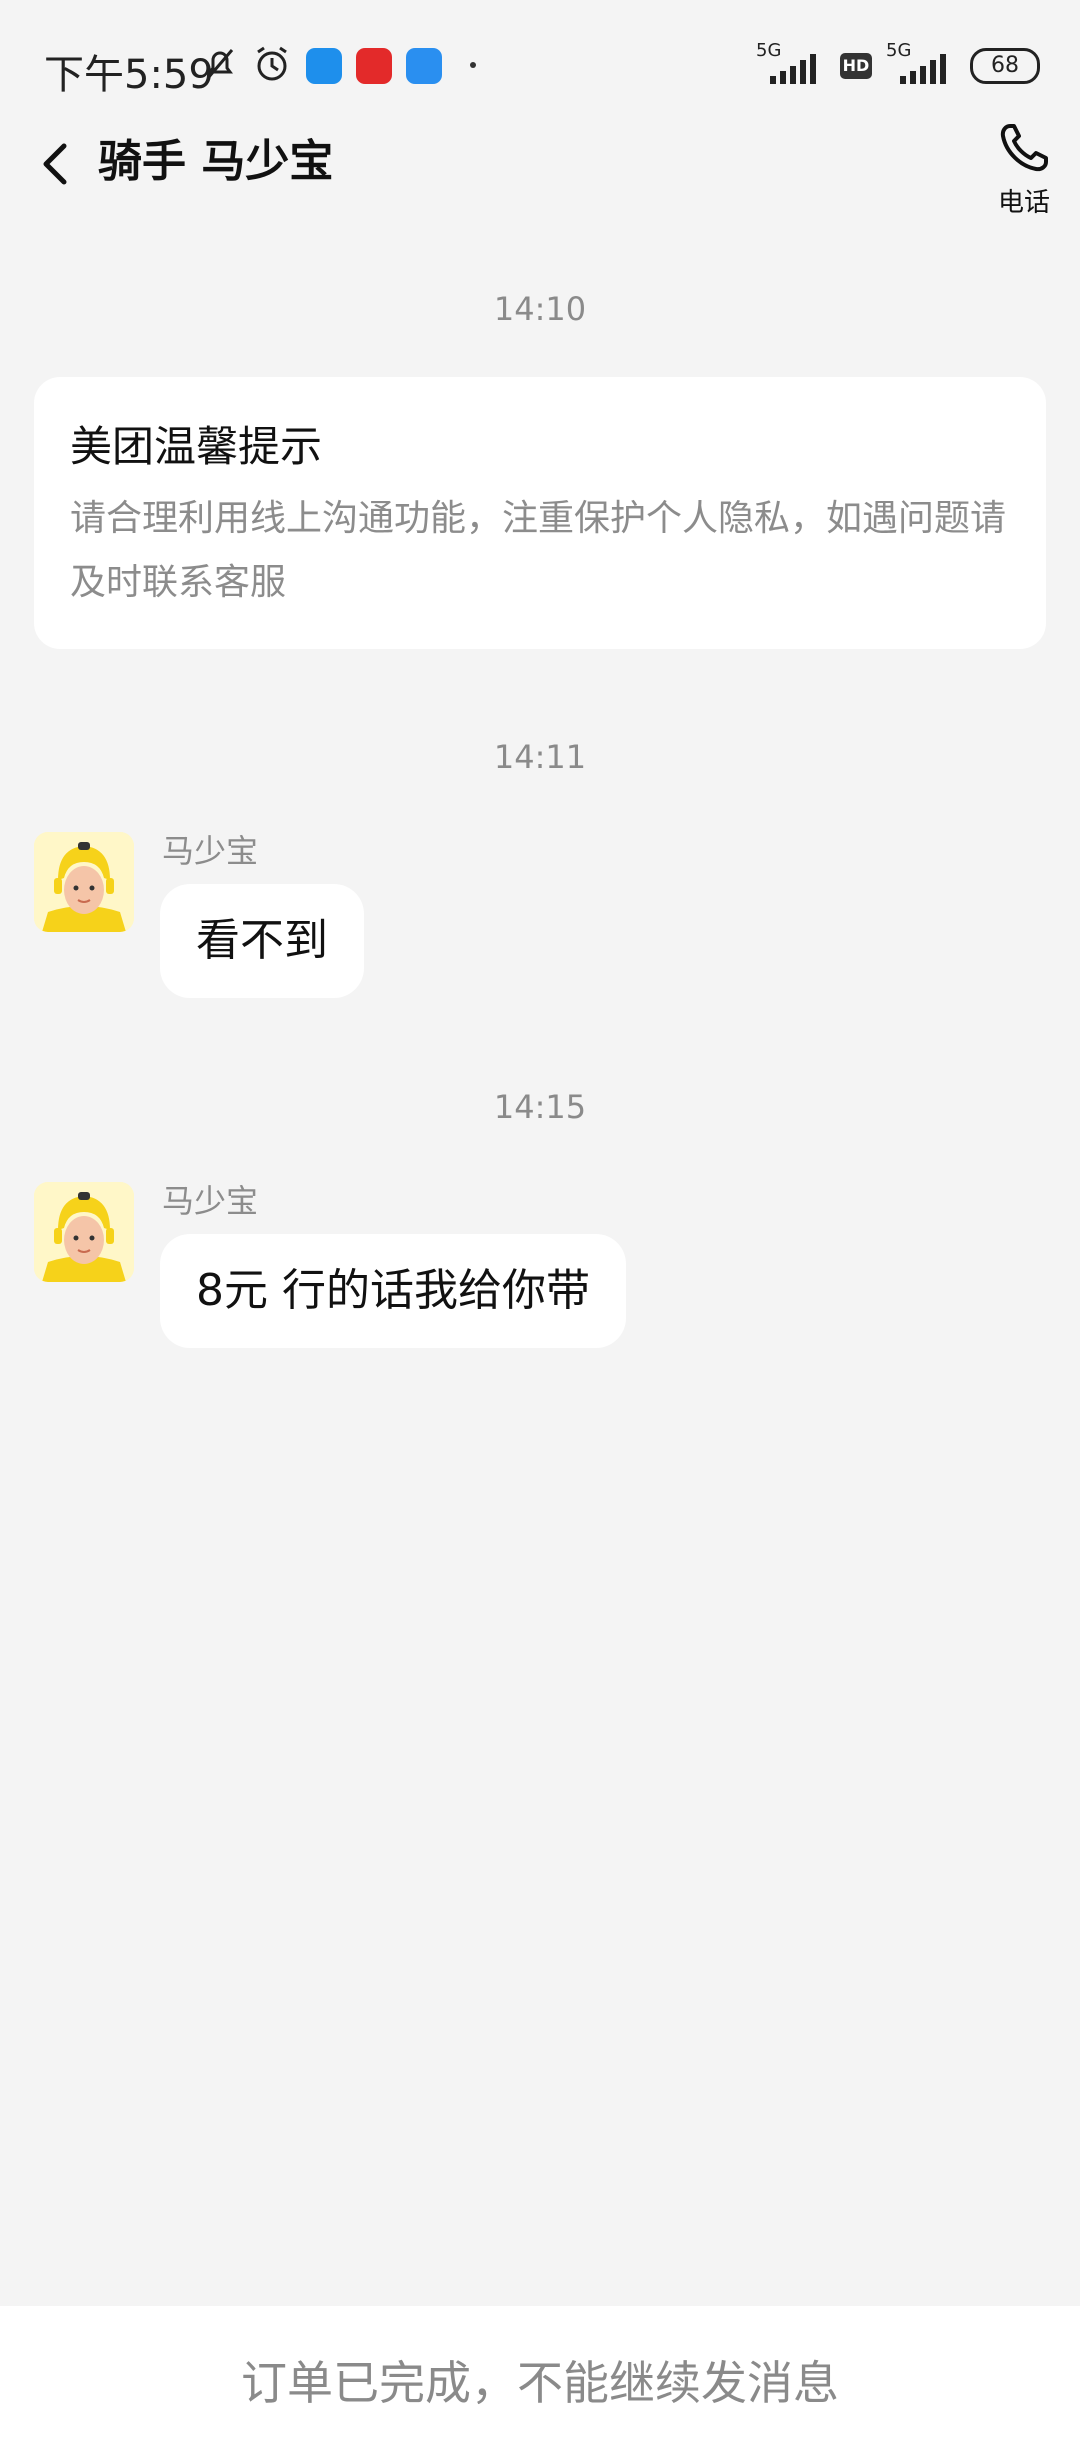  What do you see at coordinates (856, 66) in the screenshot?
I see `hd-badge: HD` at bounding box center [856, 66].